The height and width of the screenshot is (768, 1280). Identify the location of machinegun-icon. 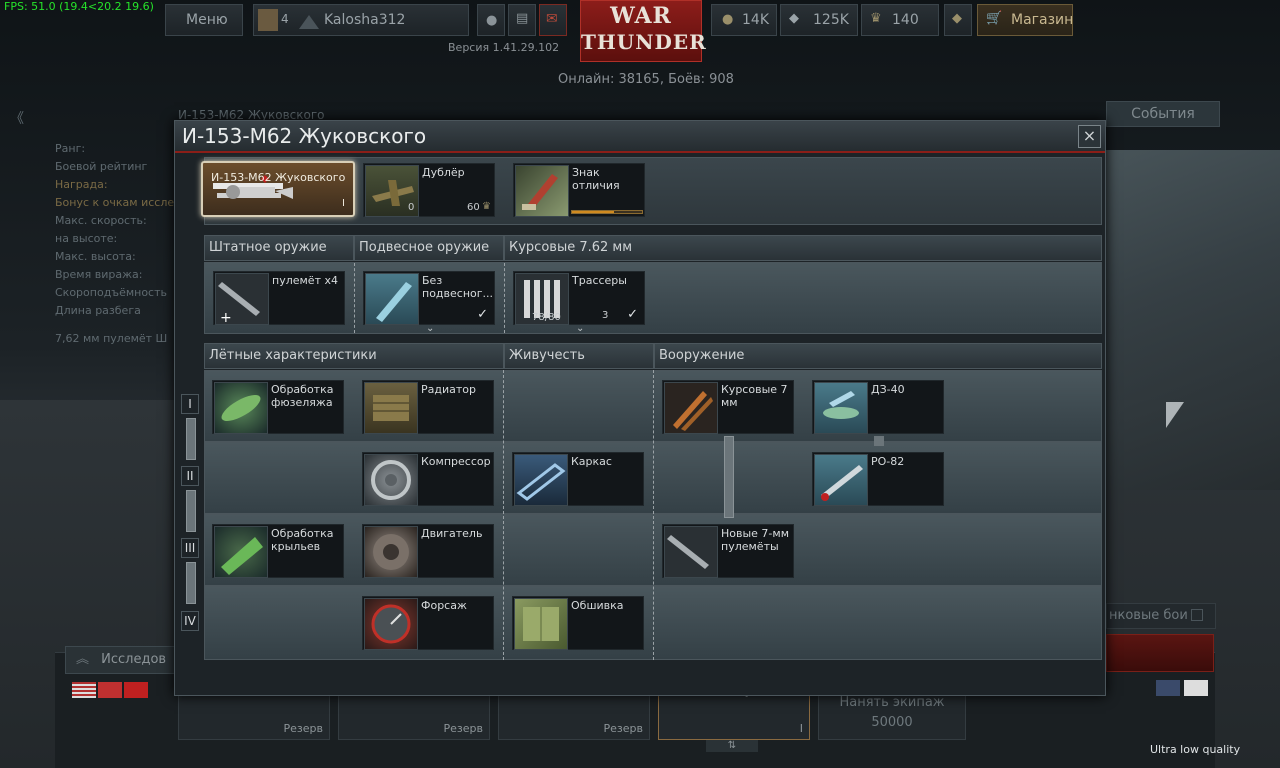
(691, 552).